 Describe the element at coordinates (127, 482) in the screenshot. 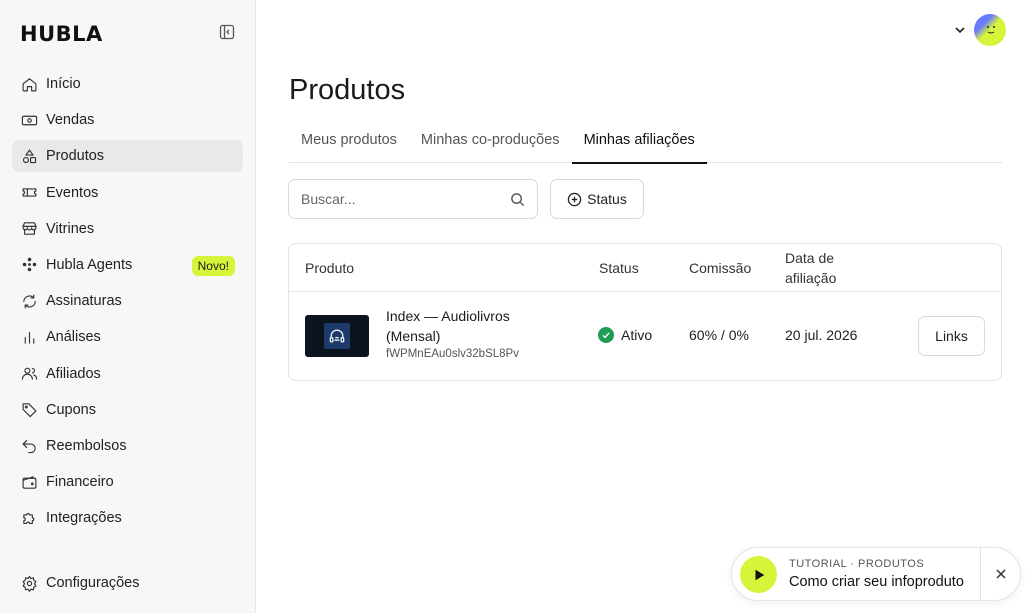

I see `sidebar-item-financeiro: Financeiro` at that location.